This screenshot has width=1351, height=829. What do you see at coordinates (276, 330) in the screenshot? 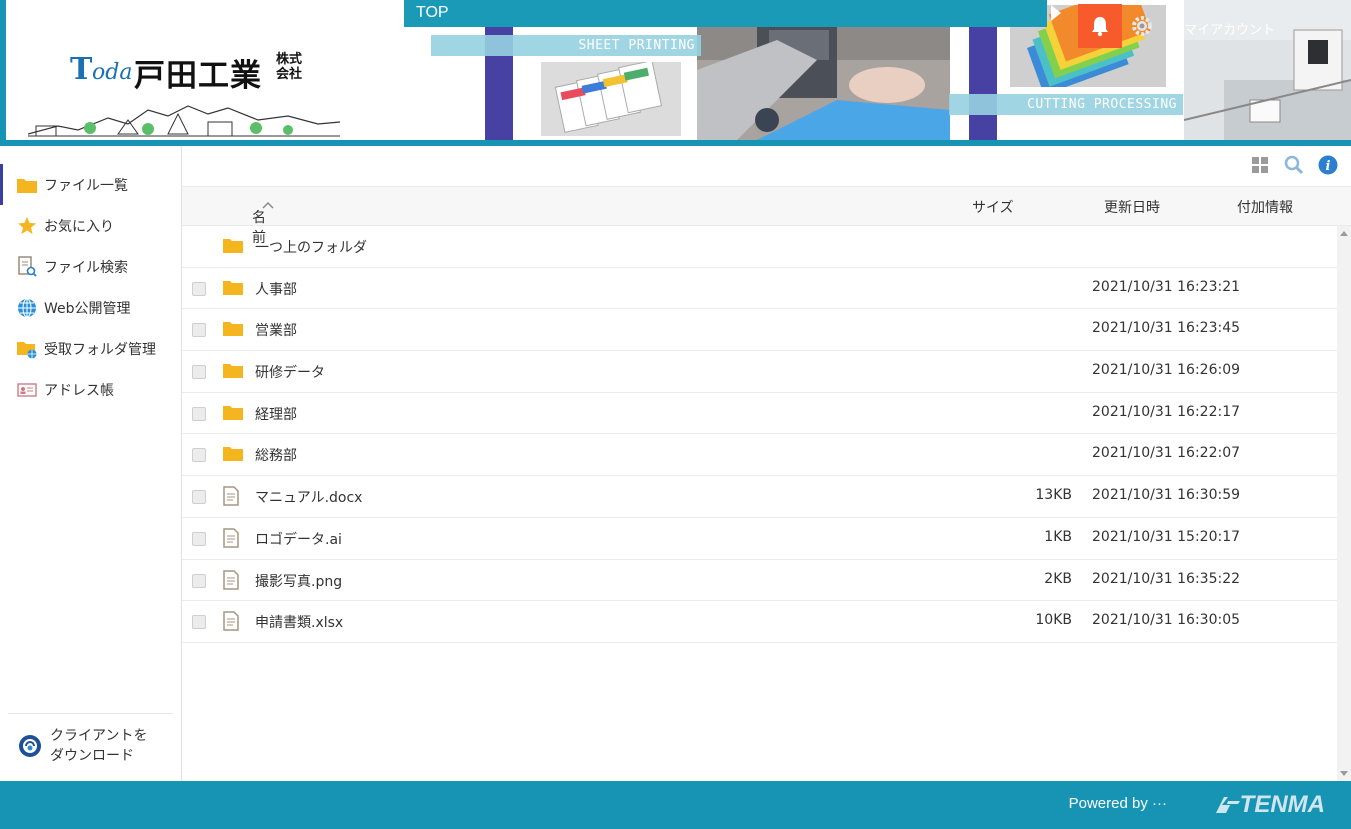
I see `file-name: 営業部` at bounding box center [276, 330].